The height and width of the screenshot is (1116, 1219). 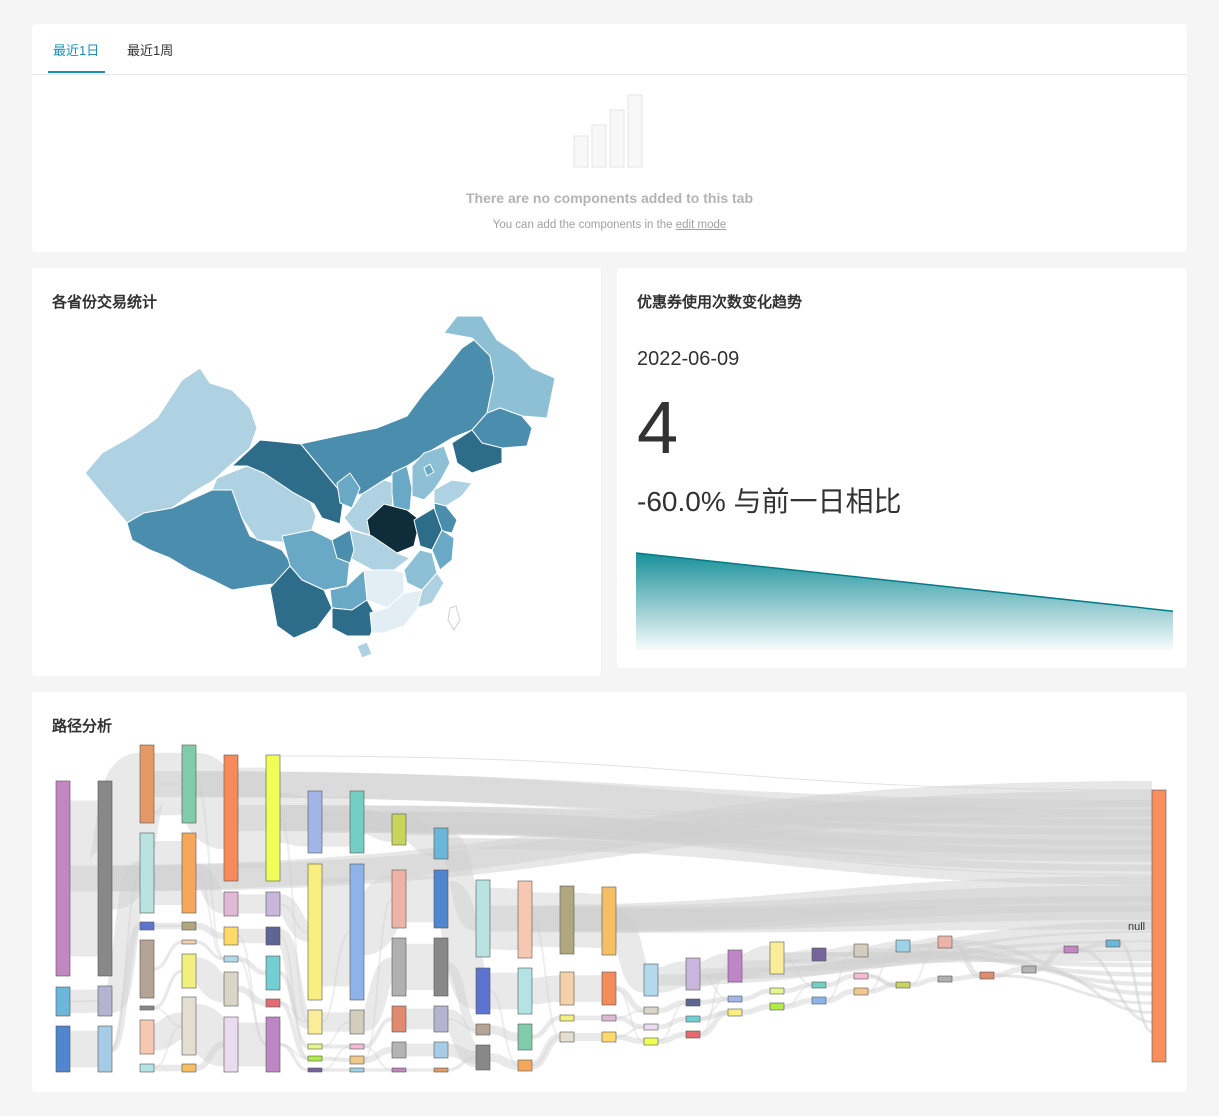 What do you see at coordinates (701, 225) in the screenshot?
I see `edit-mode-link: edit mode` at bounding box center [701, 225].